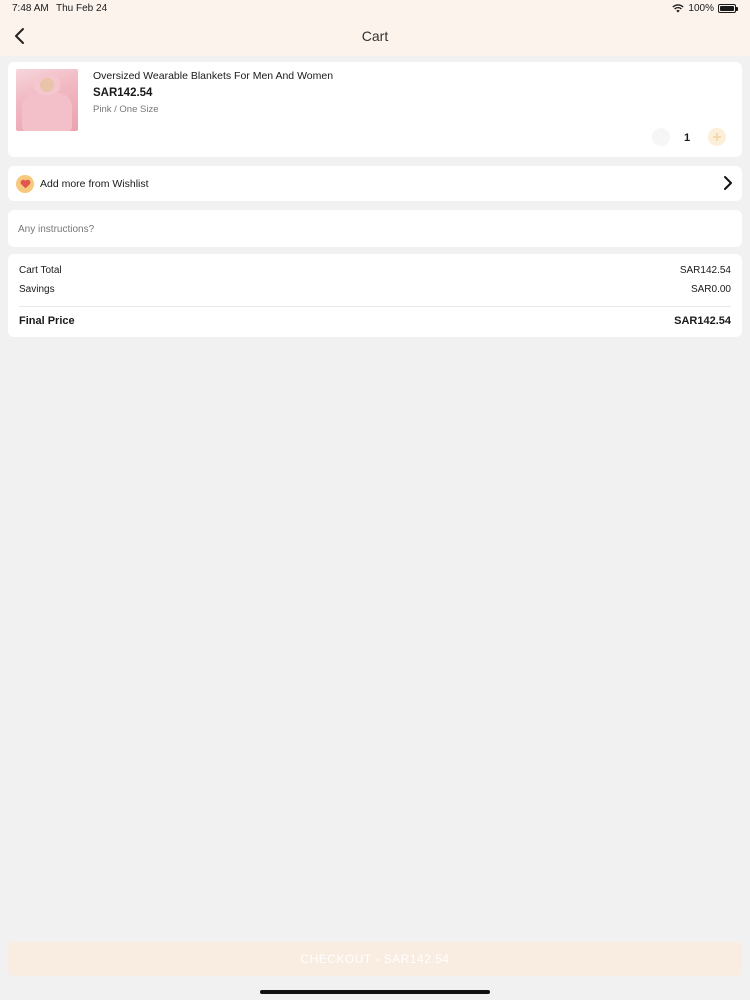 This screenshot has height=1000, width=750. I want to click on instructions-input, so click(368, 229).